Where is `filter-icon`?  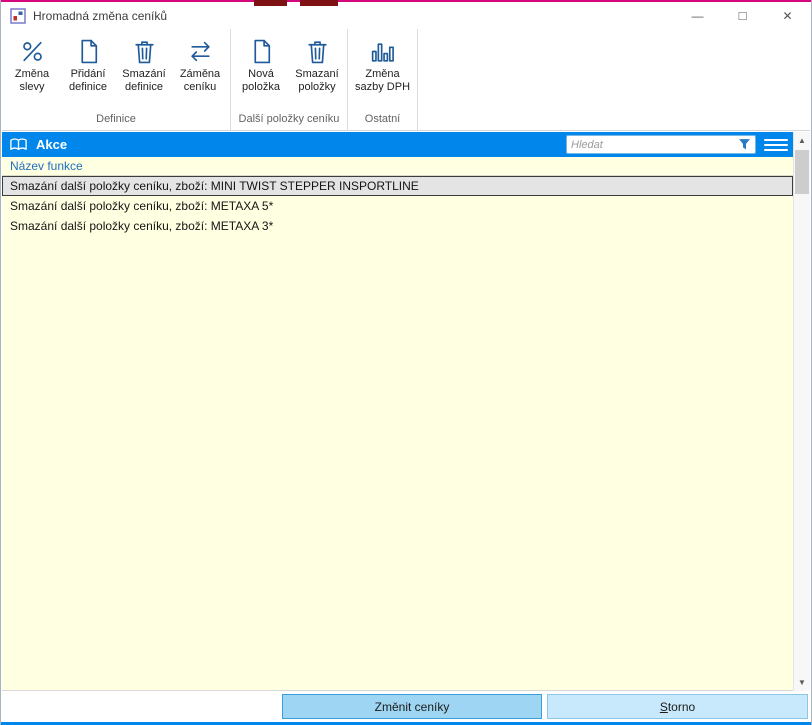
filter-icon is located at coordinates (744, 144).